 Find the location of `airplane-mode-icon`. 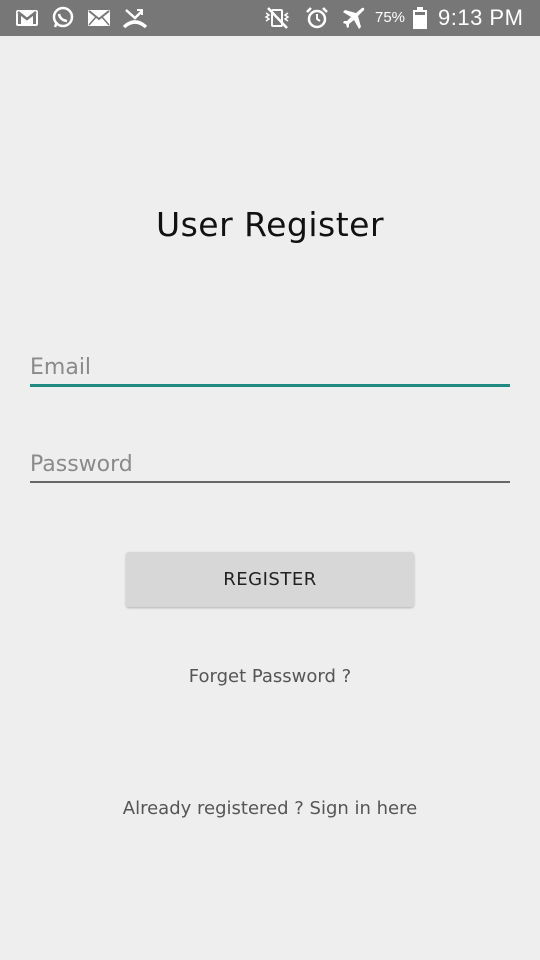

airplane-mode-icon is located at coordinates (354, 18).